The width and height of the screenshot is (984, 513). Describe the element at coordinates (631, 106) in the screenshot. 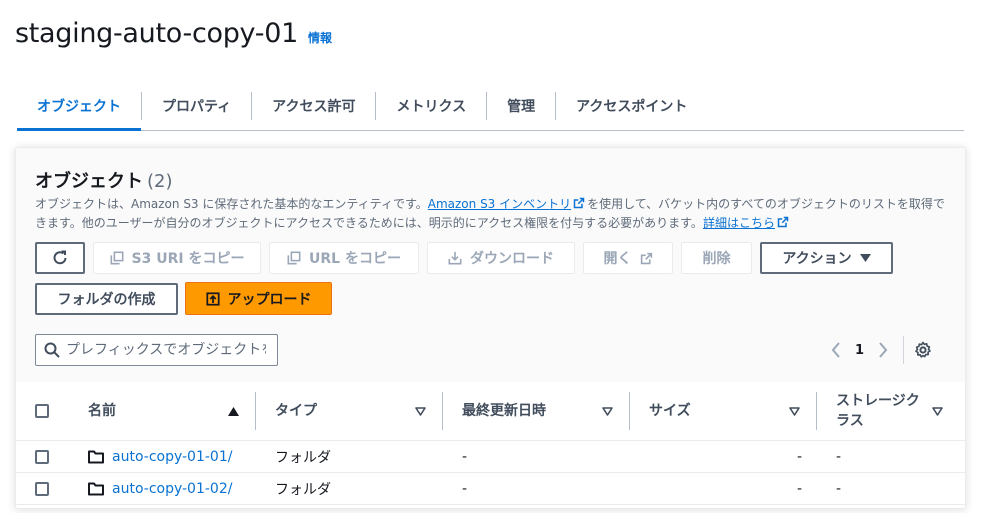

I see `tab-access-points: アクセスポイント` at that location.